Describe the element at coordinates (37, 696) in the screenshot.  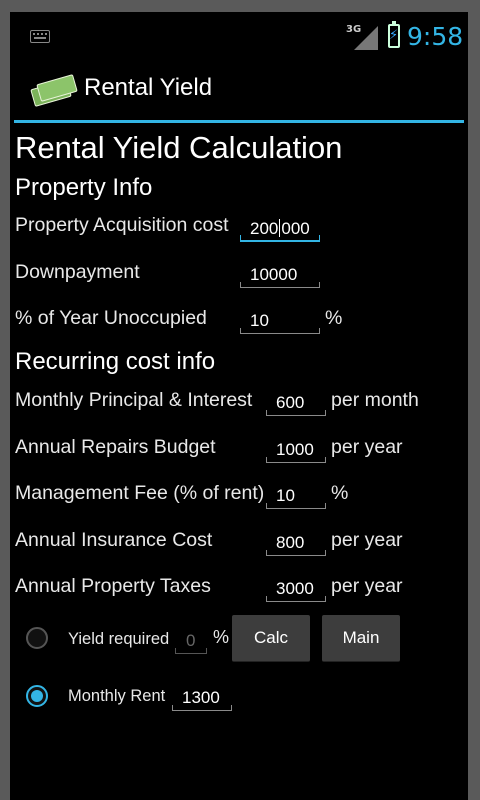
I see `monthly-rent-radio` at that location.